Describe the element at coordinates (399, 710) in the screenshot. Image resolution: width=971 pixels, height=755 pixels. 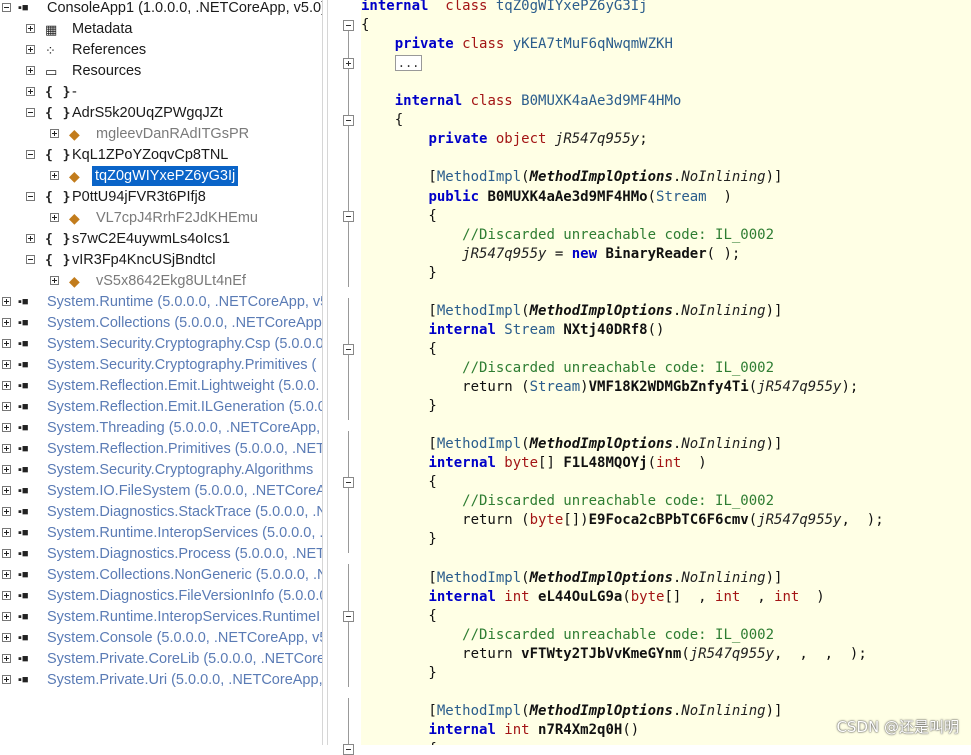
I see `code-token: [` at that location.